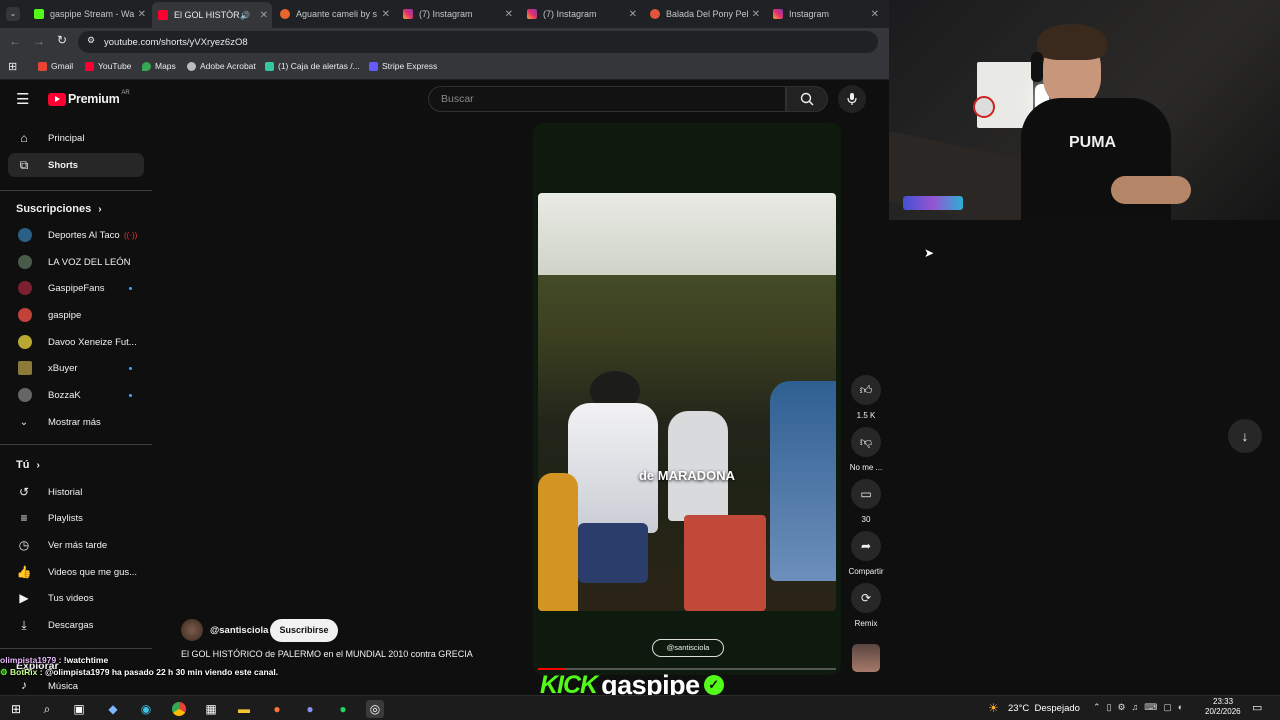 The image size is (1280, 720). I want to click on avatar, so click(25, 235).